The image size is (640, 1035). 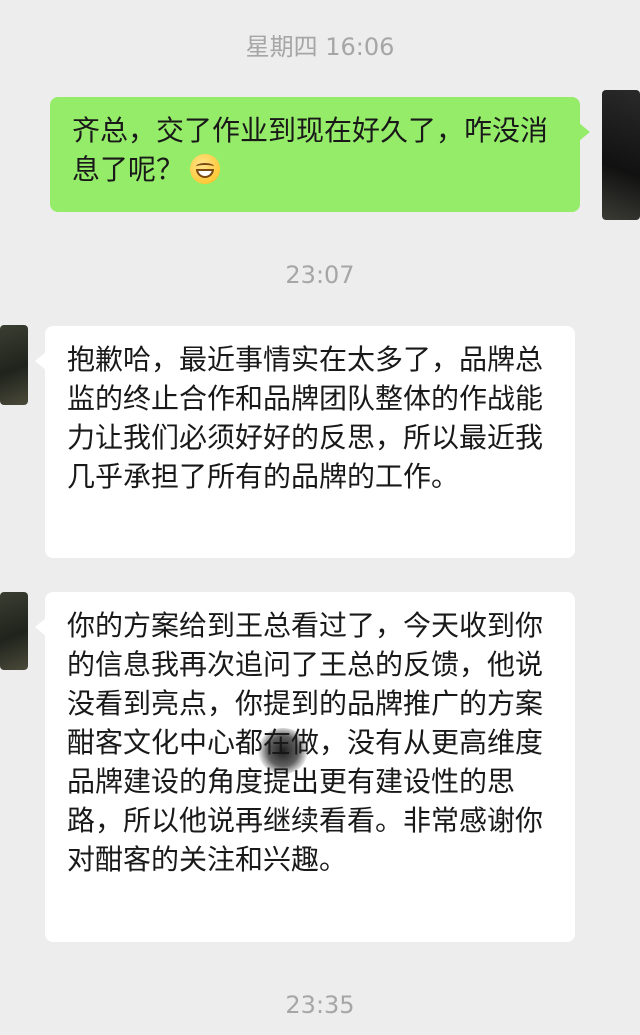 I want to click on my-avatar, so click(x=621, y=155).